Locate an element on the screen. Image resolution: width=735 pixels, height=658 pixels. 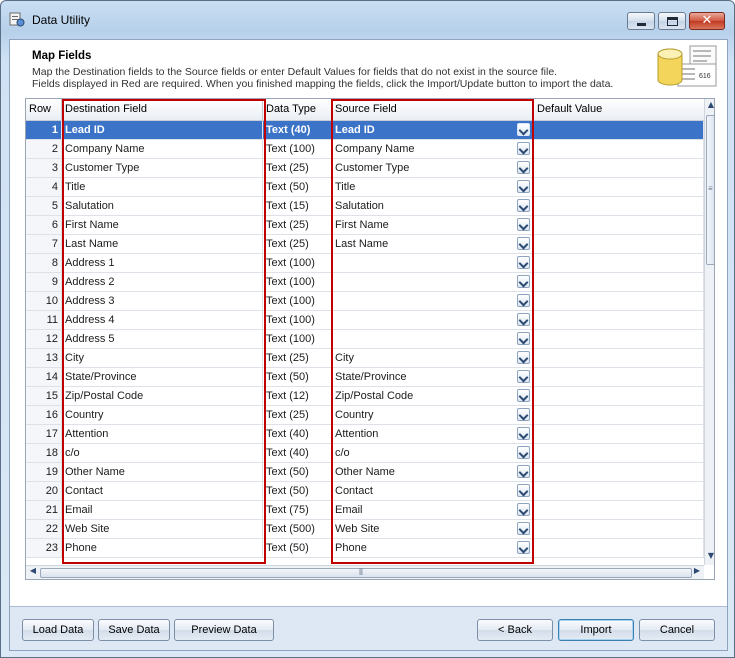
close-button: ✕ is located at coordinates (707, 21).